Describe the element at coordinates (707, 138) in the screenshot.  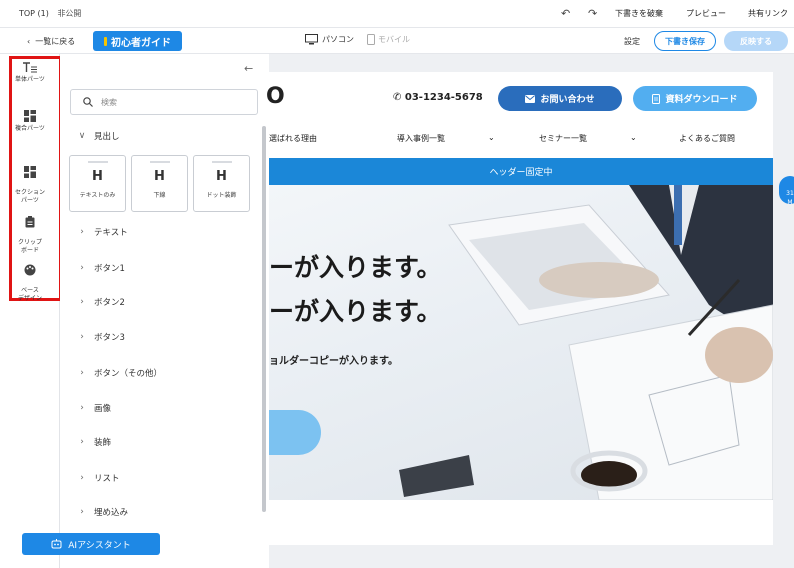
I see `nav-item-faq: よくあるご質問` at that location.